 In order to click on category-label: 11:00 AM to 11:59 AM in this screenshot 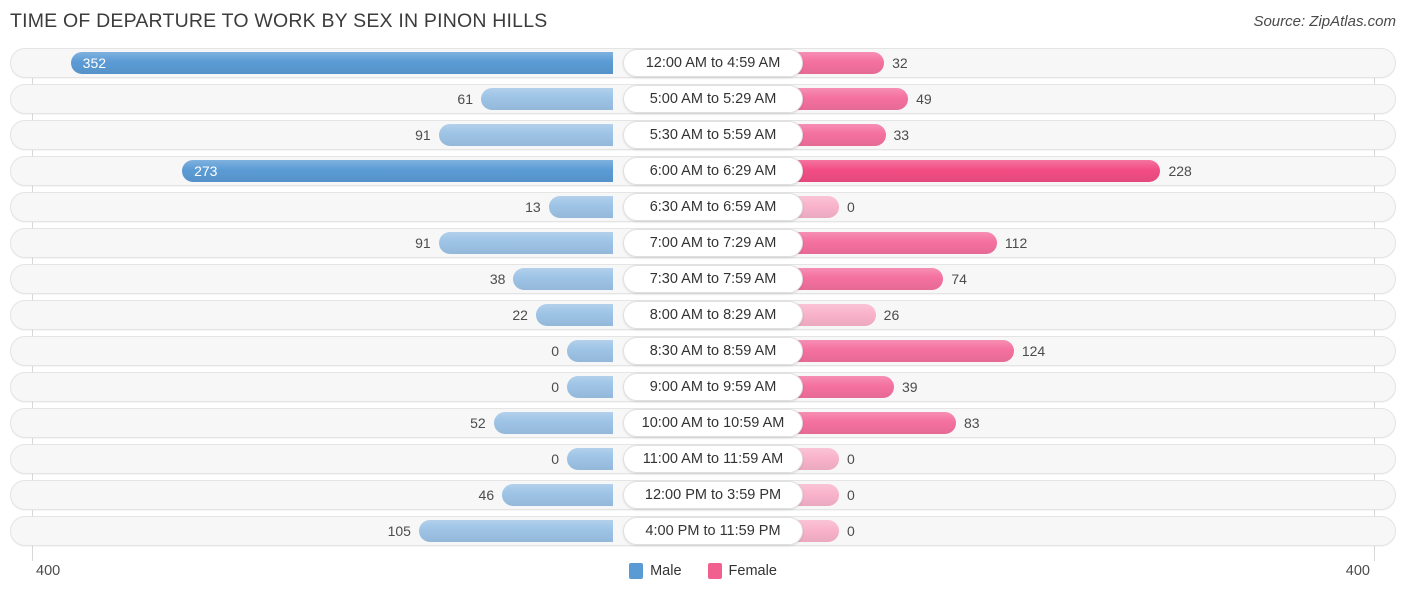, I will do `click(713, 459)`.